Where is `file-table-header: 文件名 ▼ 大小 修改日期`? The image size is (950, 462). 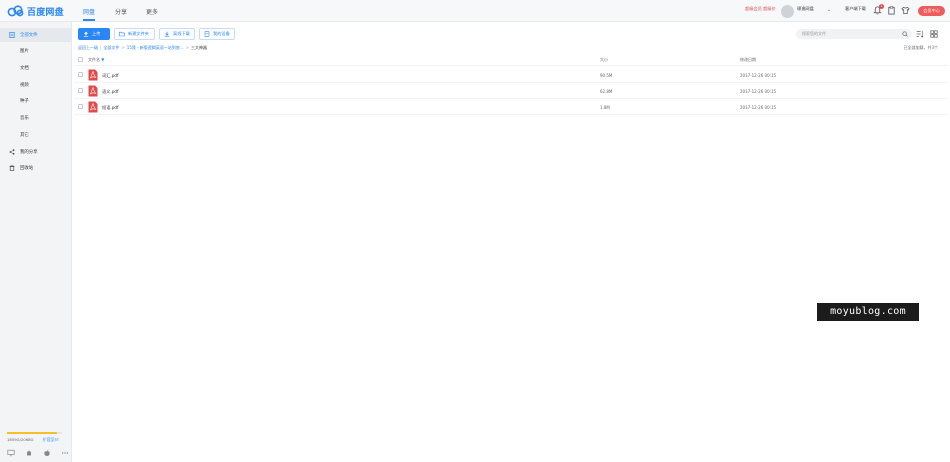 file-table-header: 文件名 ▼ 大小 修改日期 is located at coordinates (511, 60).